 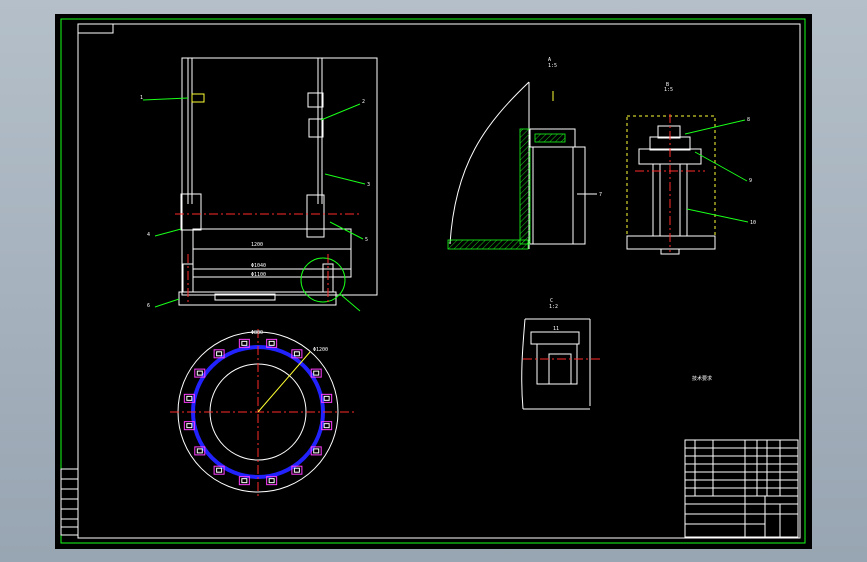 What do you see at coordinates (148, 306) in the screenshot?
I see `svg-text: 6` at bounding box center [148, 306].